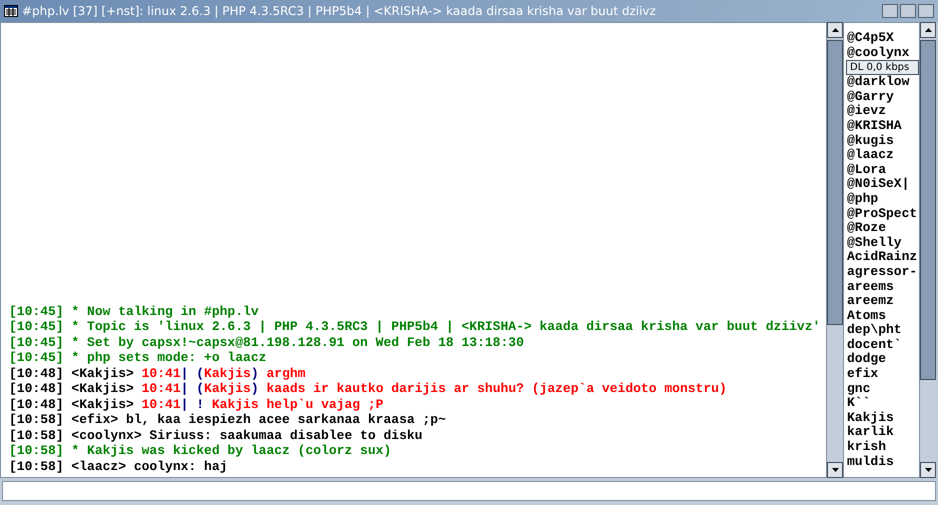  Describe the element at coordinates (883, 141) in the screenshot. I see `nick-item: @kugis` at that location.